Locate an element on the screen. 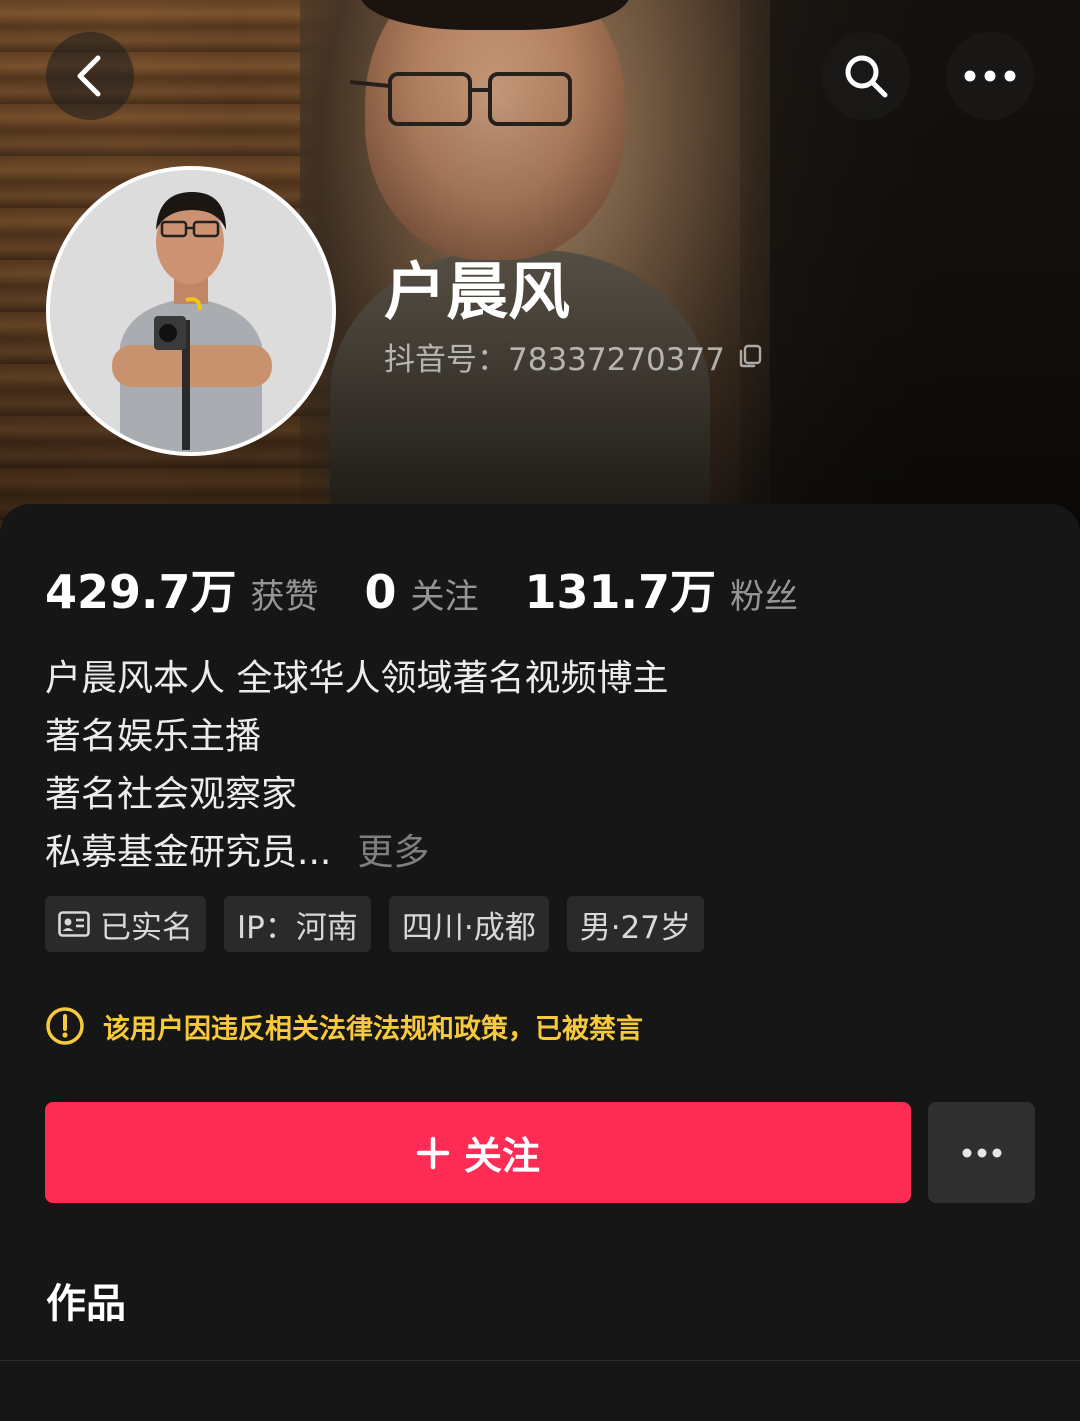 The height and width of the screenshot is (1421, 1080). ban-notice-text: 该用户因违反相关法律法规和政策，已被禁言 is located at coordinates (373, 1029).